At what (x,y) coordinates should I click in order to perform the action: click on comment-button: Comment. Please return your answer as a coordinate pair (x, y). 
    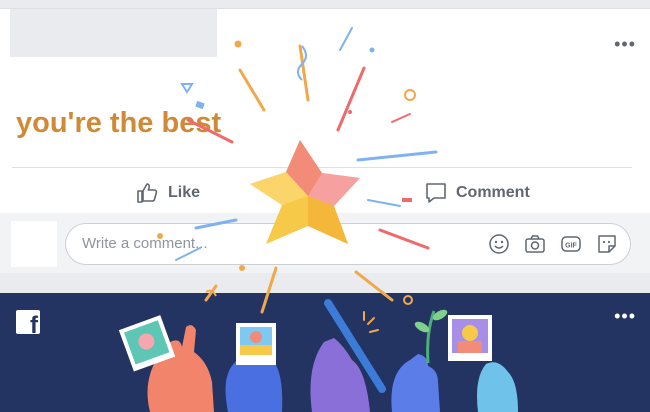
    Looking at the image, I should click on (477, 193).